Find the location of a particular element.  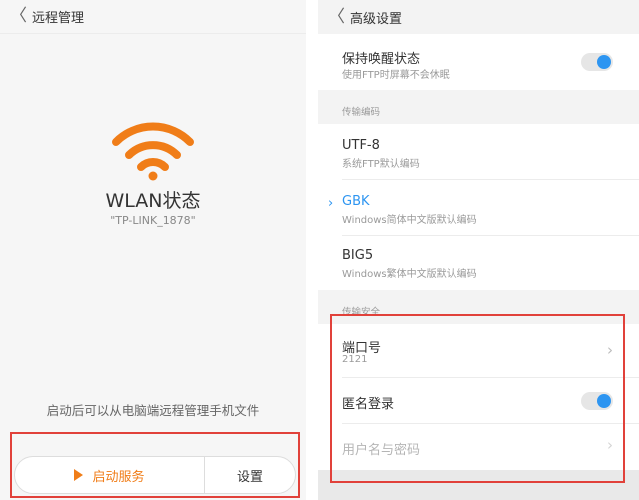

encoding-name: UTF-8 is located at coordinates (361, 145).